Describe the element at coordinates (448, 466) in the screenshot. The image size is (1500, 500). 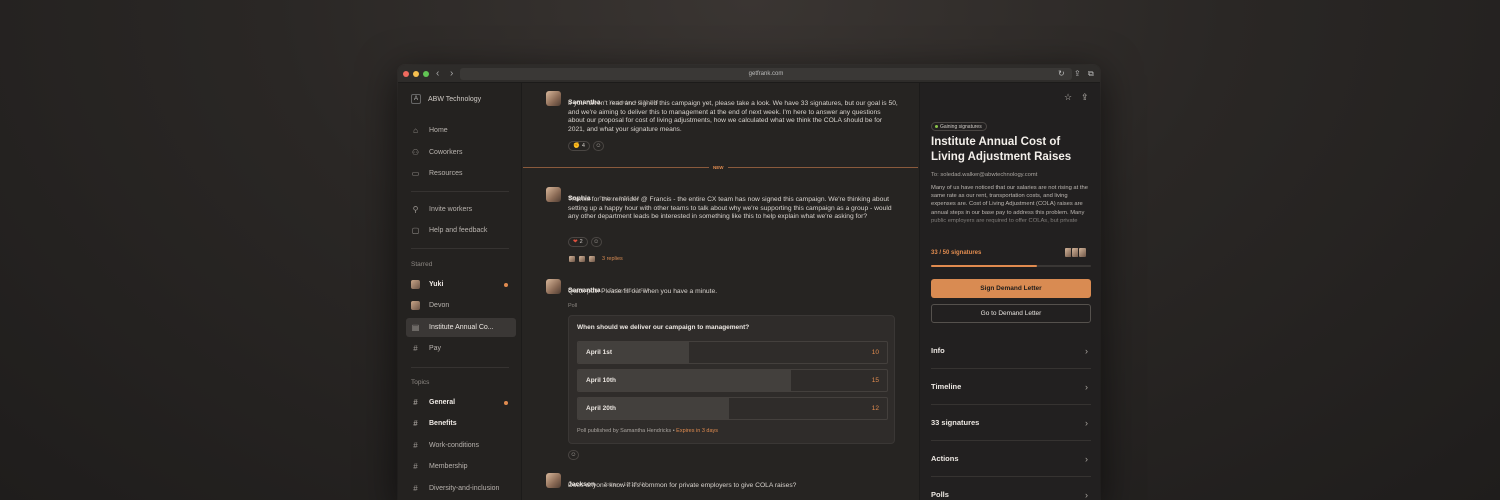
I see `topic-label: Membership` at that location.